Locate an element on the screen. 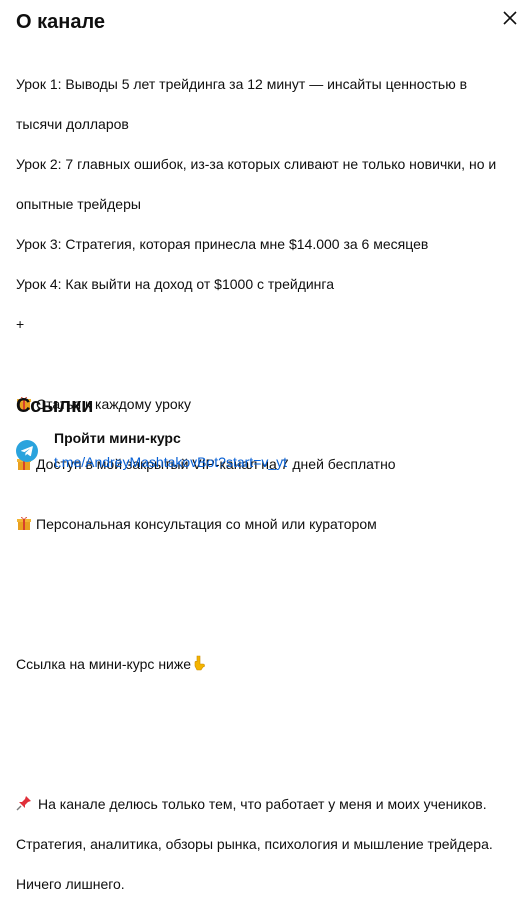 The image size is (532, 914). panel-header: О канале is located at coordinates (270, 24).